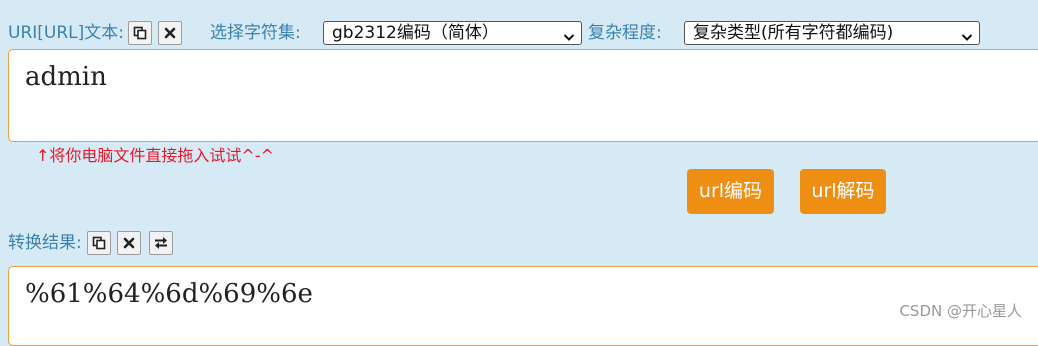  I want to click on url-encode-button: url编码, so click(730, 191).